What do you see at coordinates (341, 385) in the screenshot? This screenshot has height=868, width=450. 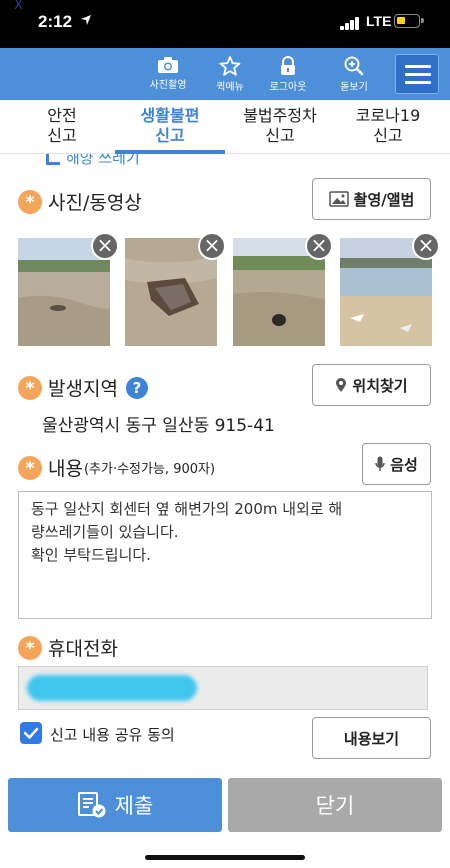 I see `location-pin-icon` at bounding box center [341, 385].